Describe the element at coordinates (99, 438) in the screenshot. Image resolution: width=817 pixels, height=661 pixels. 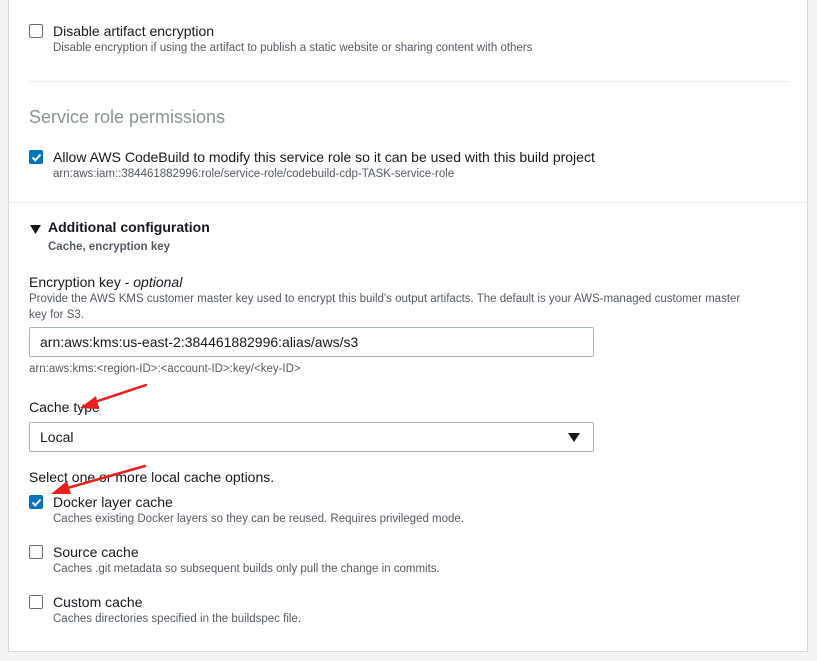
I see `annotation-overlay` at that location.